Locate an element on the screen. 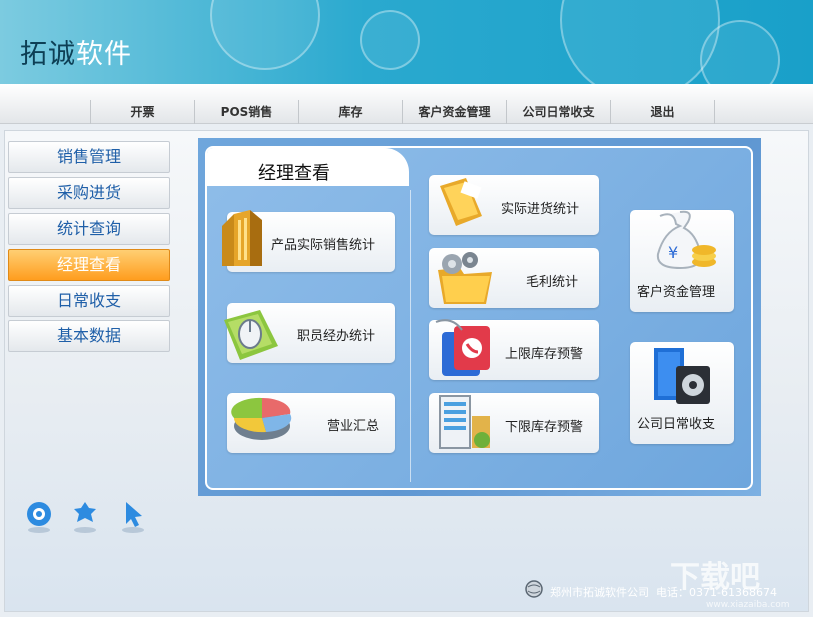  nav-item-exit: 退出 is located at coordinates (662, 112).